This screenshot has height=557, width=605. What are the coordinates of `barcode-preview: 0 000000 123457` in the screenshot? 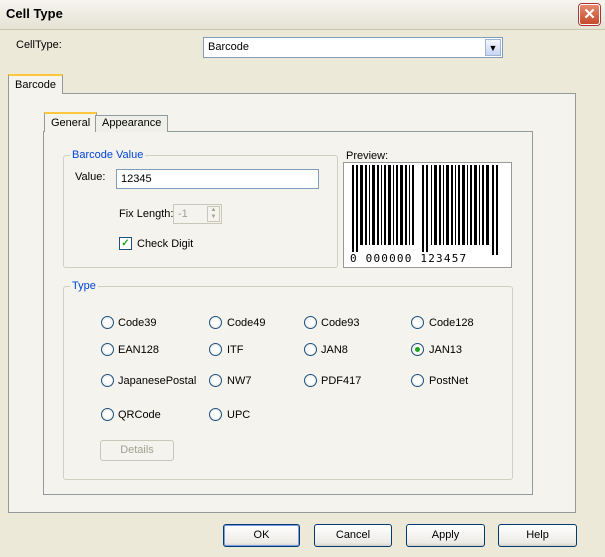 It's located at (427, 215).